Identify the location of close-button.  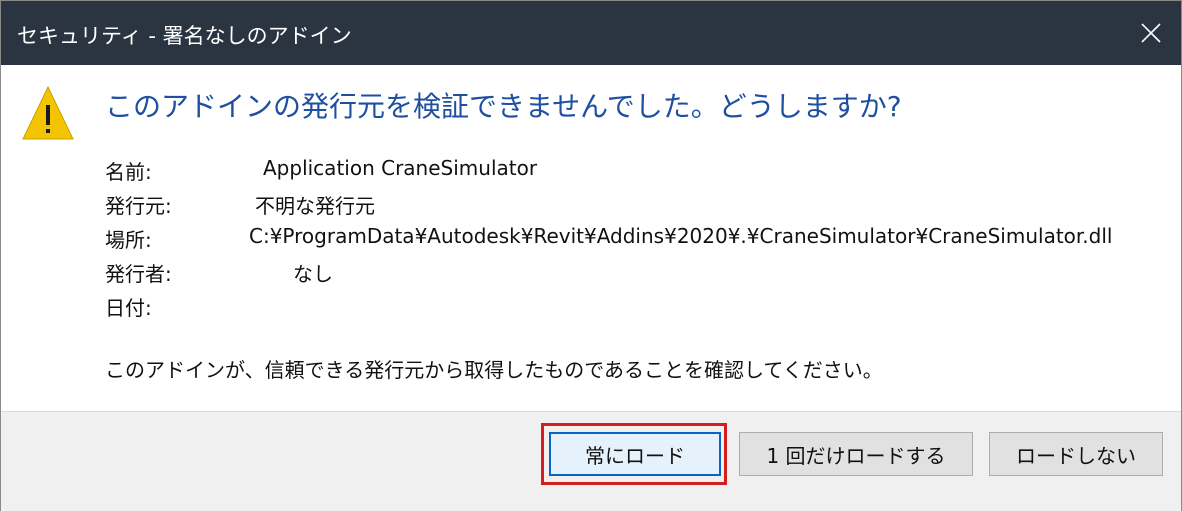
(1151, 33).